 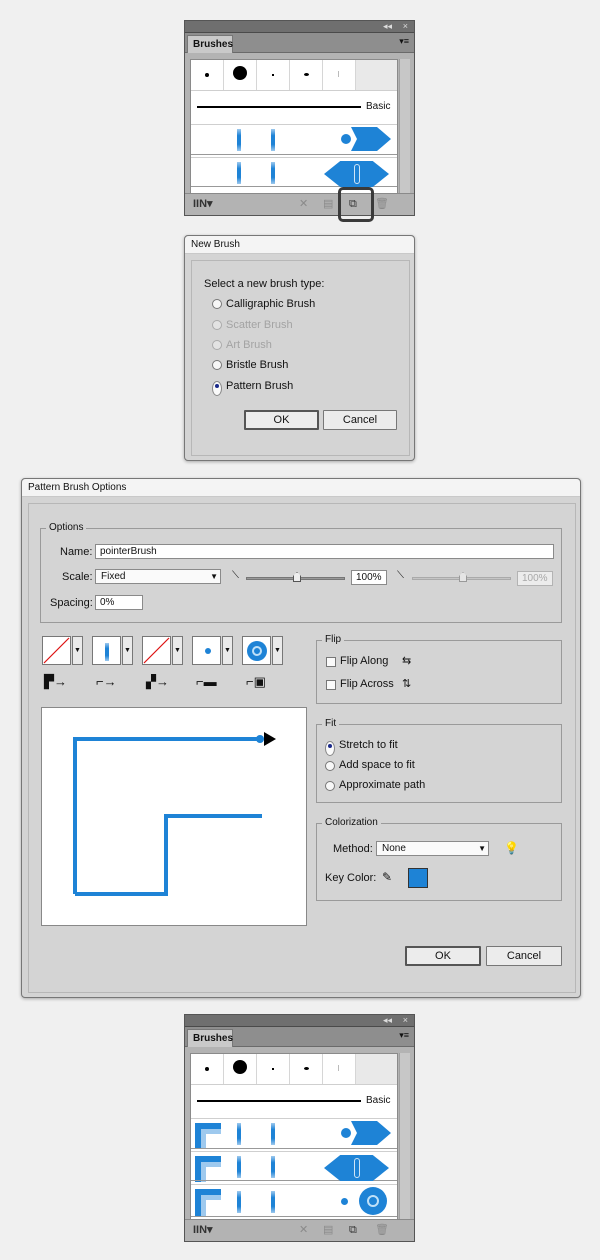 I want to click on scale-slider-track-disabled, so click(x=461, y=577).